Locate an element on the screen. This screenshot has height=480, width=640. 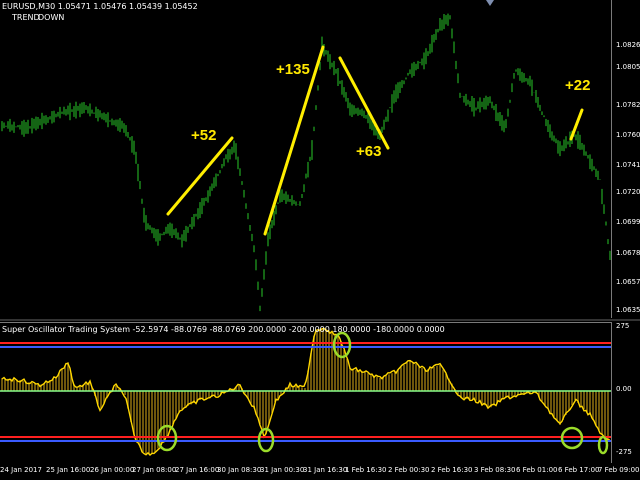
time-tick: 6 Feb 17:00 is located at coordinates (579, 470).